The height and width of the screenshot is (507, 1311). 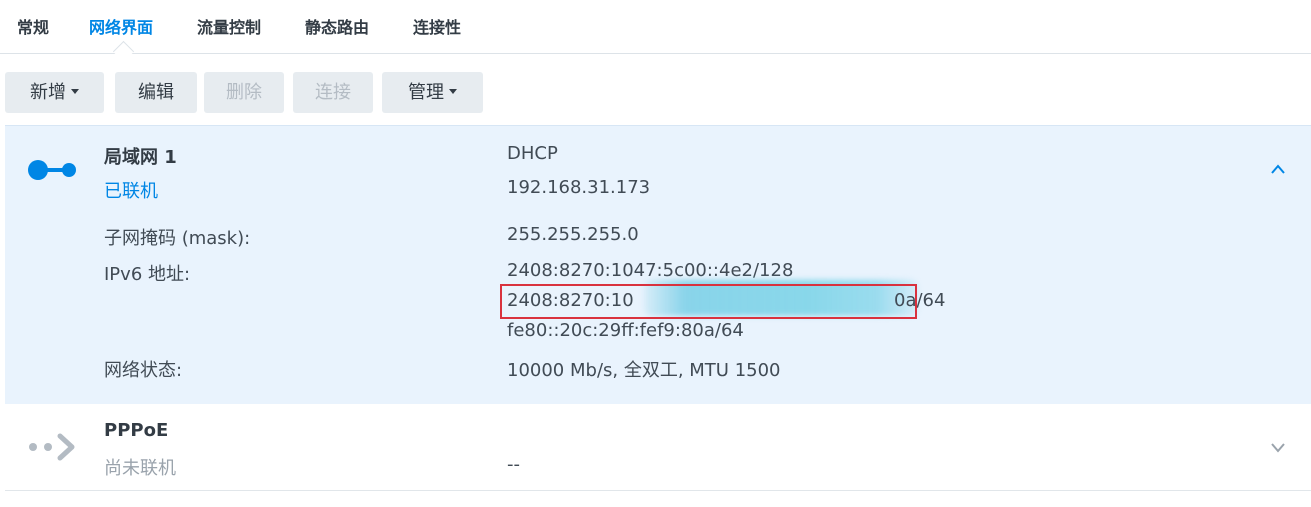 What do you see at coordinates (655, 31) in the screenshot?
I see `tab-bar: 常规 网络界面 流量控制 静态路由 连接性` at bounding box center [655, 31].